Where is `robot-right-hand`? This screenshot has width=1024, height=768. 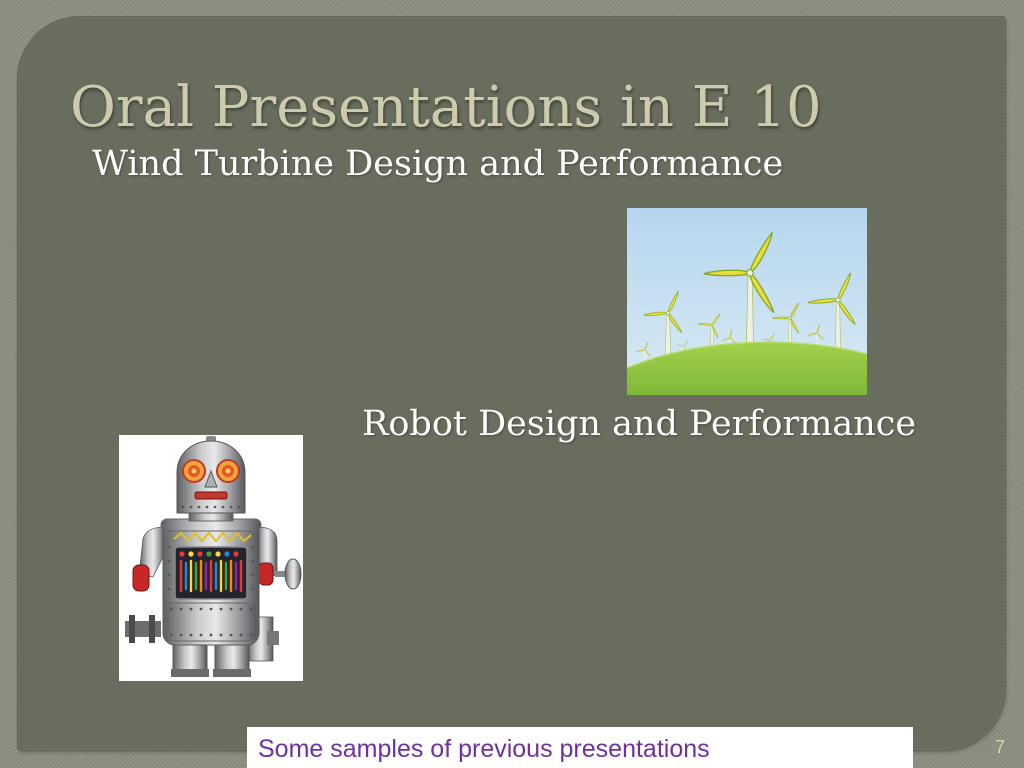 robot-right-hand is located at coordinates (266, 574).